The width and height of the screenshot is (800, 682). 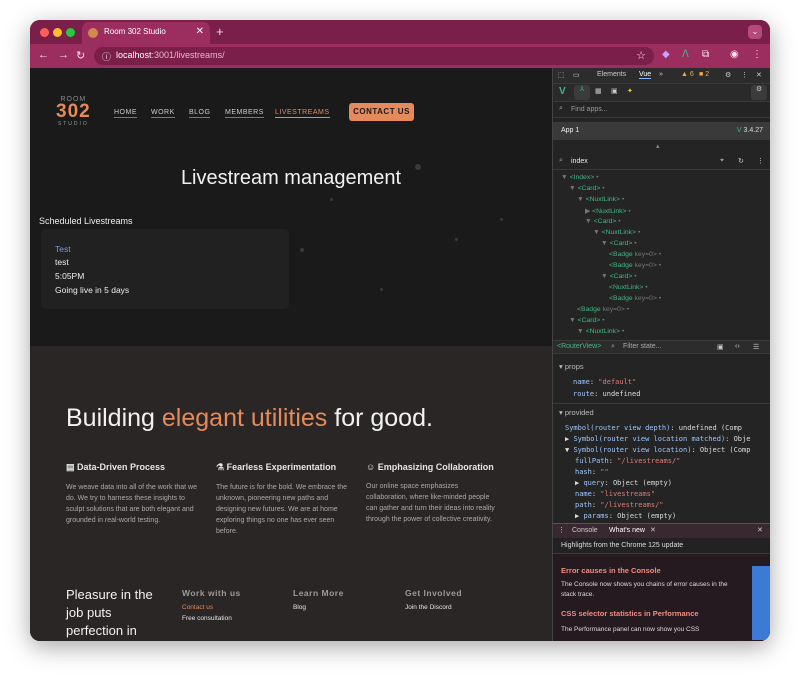 I want to click on collapse-chevron-icon: ▴, so click(x=658, y=146).